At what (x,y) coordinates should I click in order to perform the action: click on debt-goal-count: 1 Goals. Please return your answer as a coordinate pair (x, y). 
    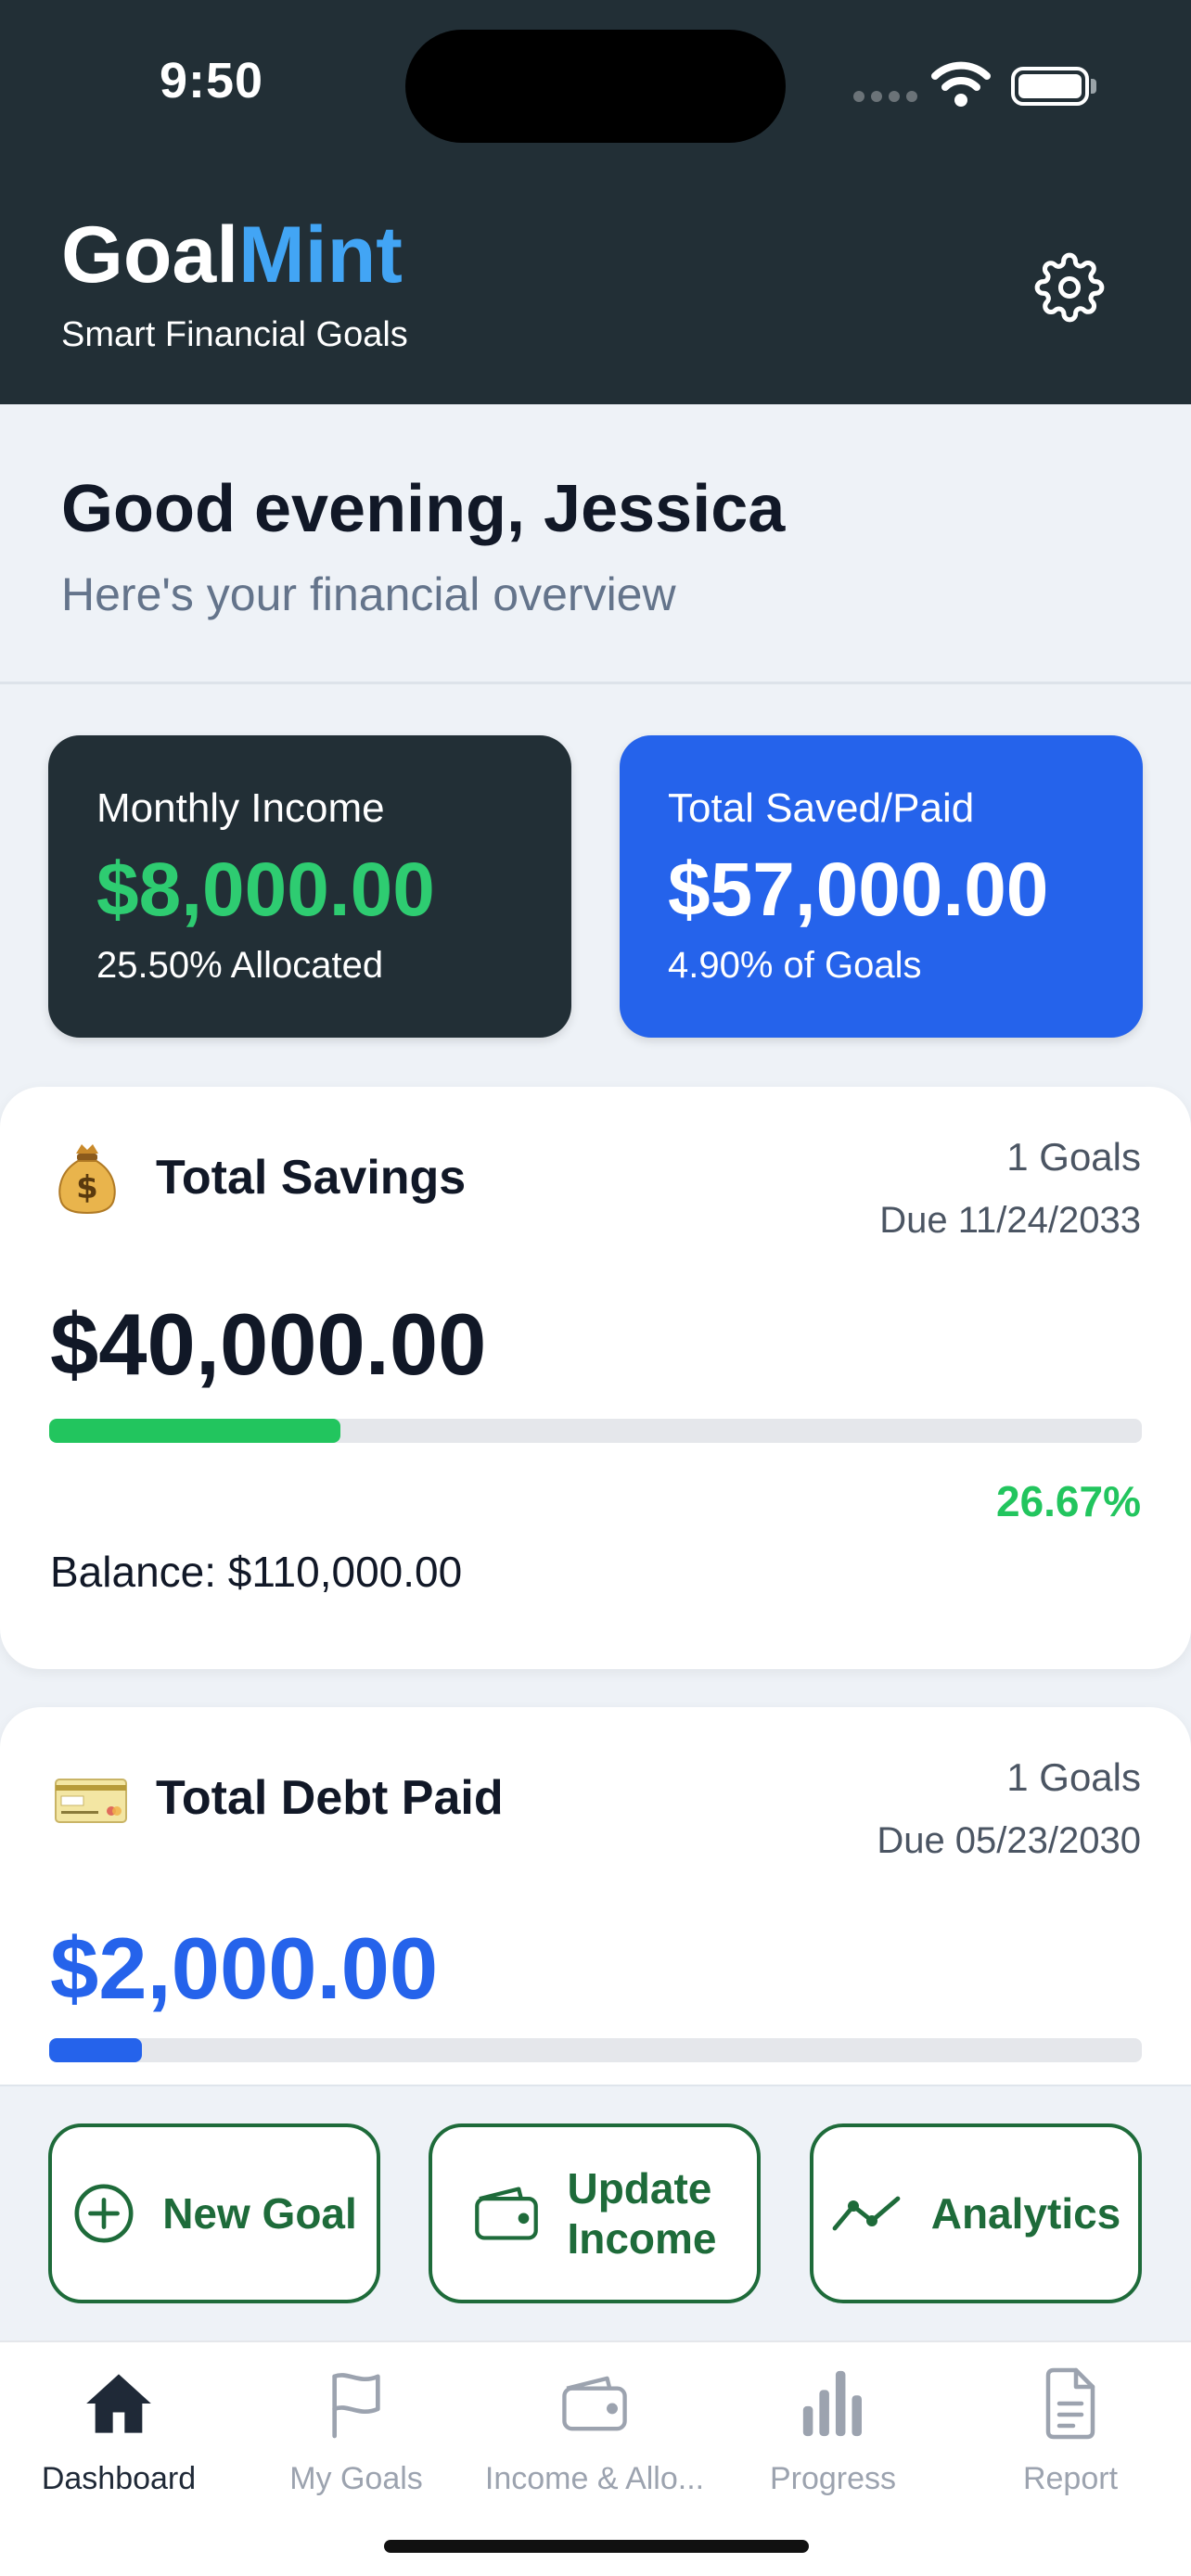
    Looking at the image, I should click on (1073, 1777).